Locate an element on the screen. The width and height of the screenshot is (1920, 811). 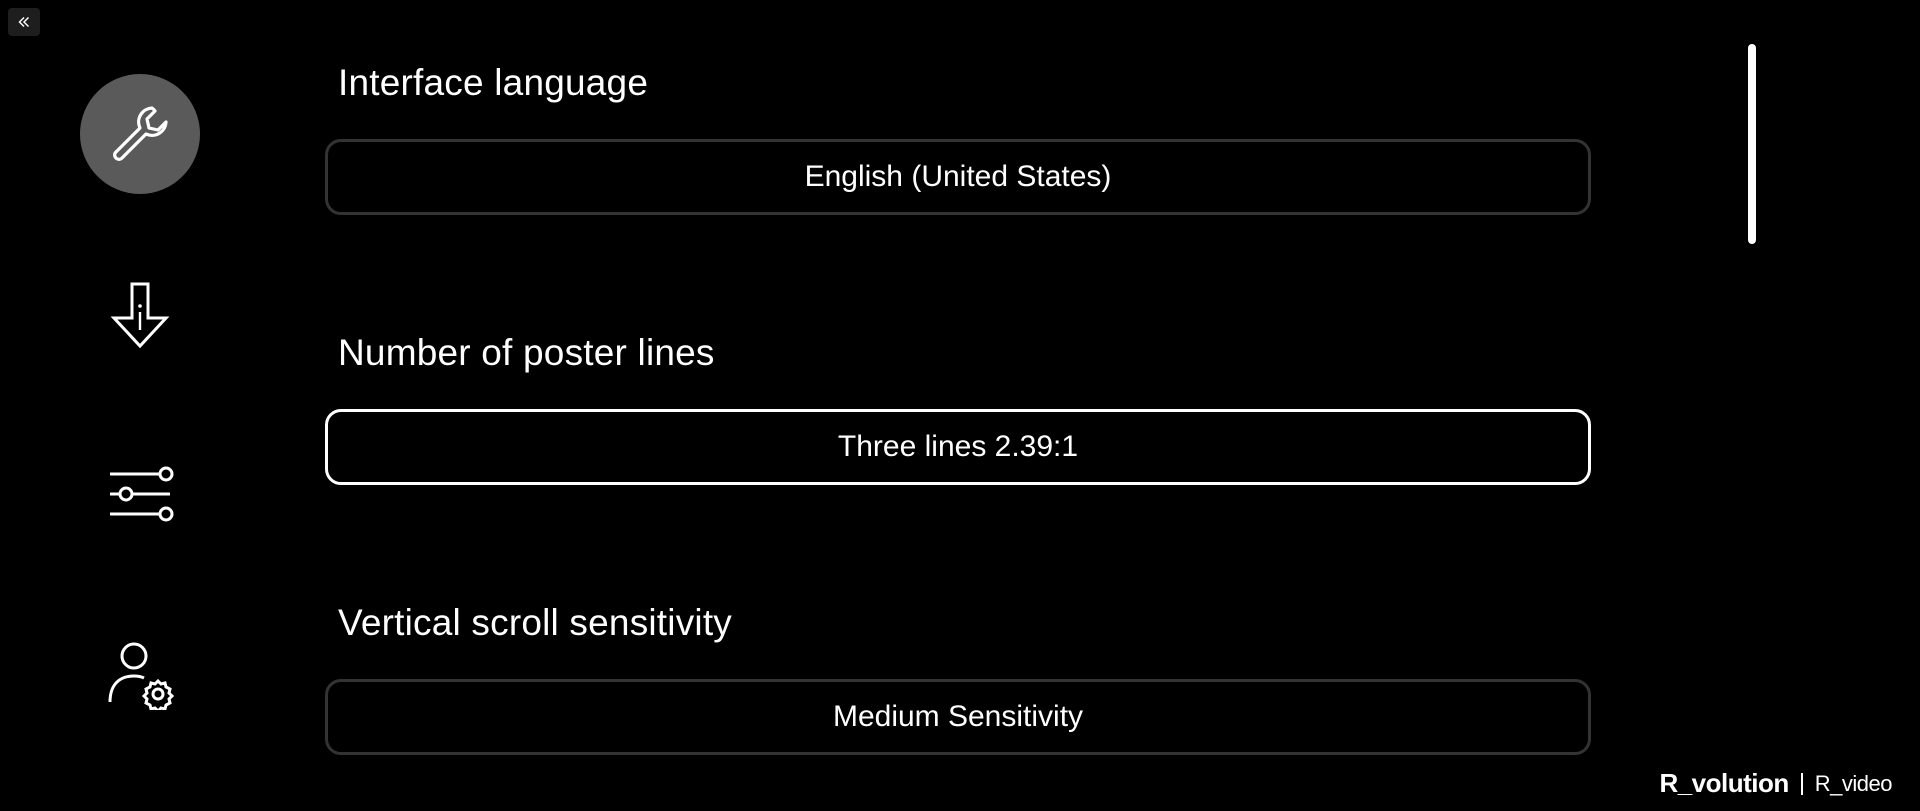
double-chevron-left-icon is located at coordinates (24, 22).